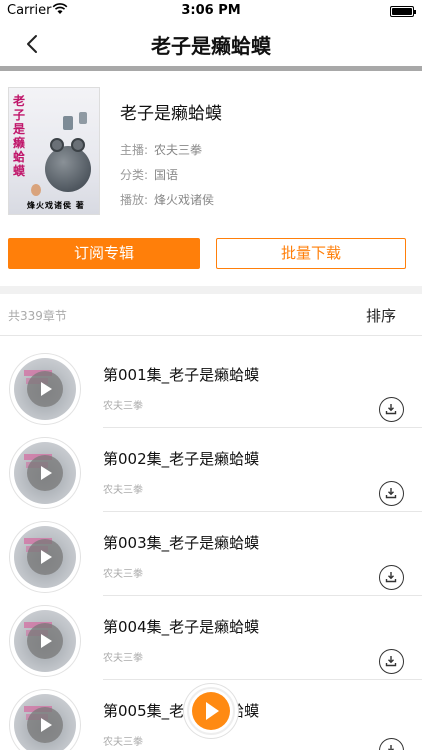 The image size is (422, 750). Describe the element at coordinates (181, 627) in the screenshot. I see `episode-title: 第004集_老子是癞蛤蟆` at that location.